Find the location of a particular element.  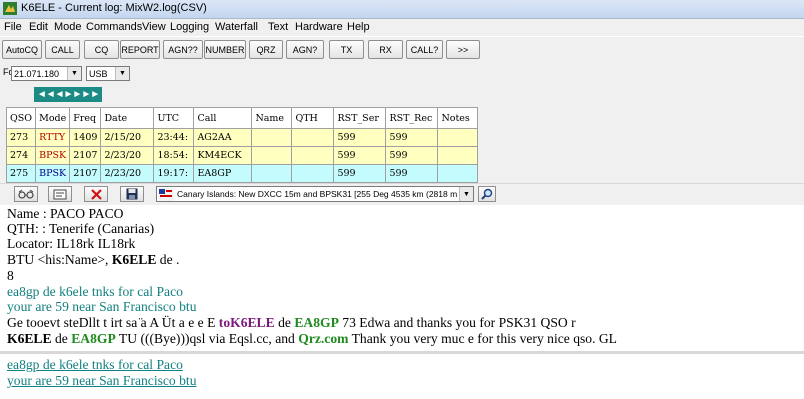

cell-freq: 2107 is located at coordinates (85, 155).